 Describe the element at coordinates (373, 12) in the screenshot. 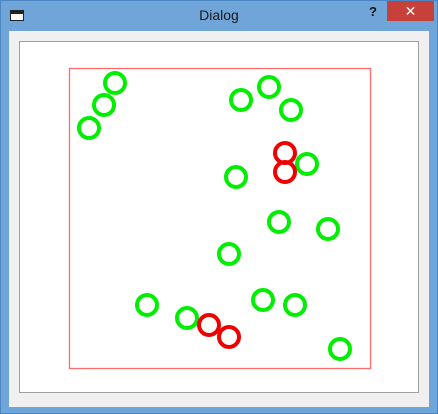

I see `help-button: ?` at that location.